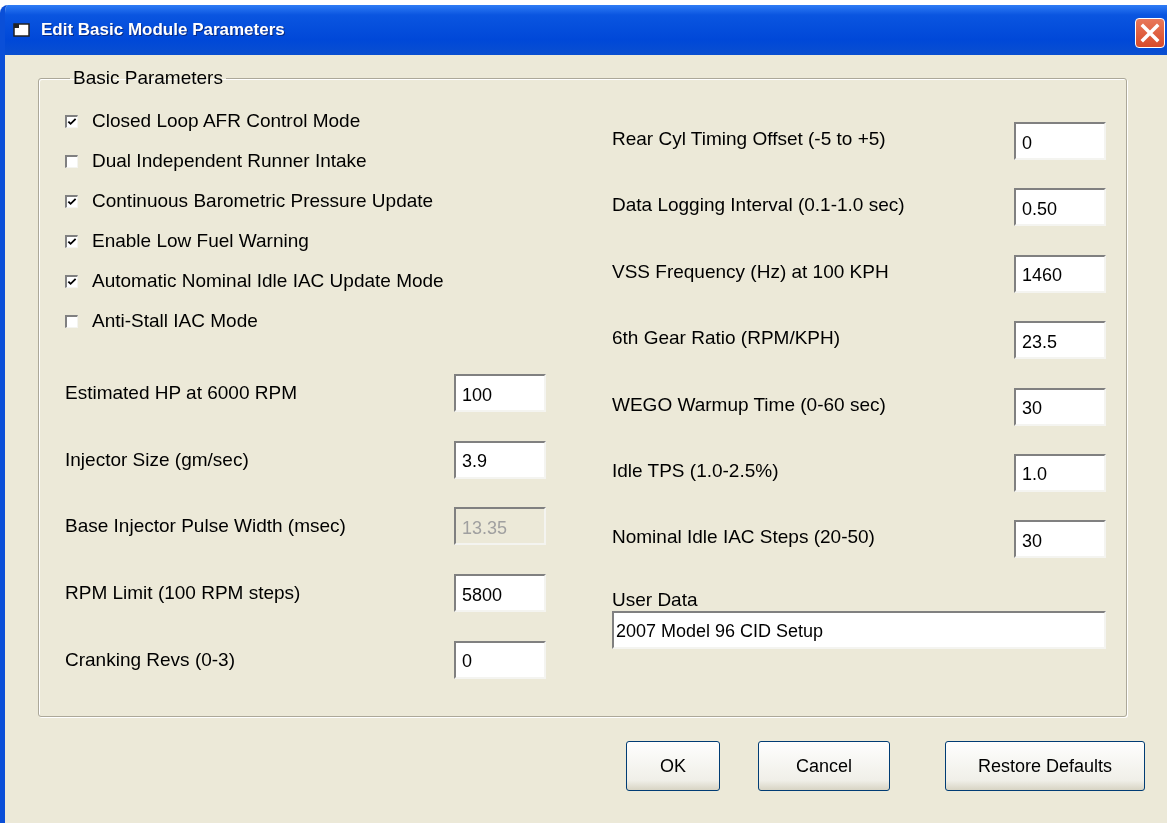  Describe the element at coordinates (1045, 766) in the screenshot. I see `dialog-button: Restore Defaults` at that location.